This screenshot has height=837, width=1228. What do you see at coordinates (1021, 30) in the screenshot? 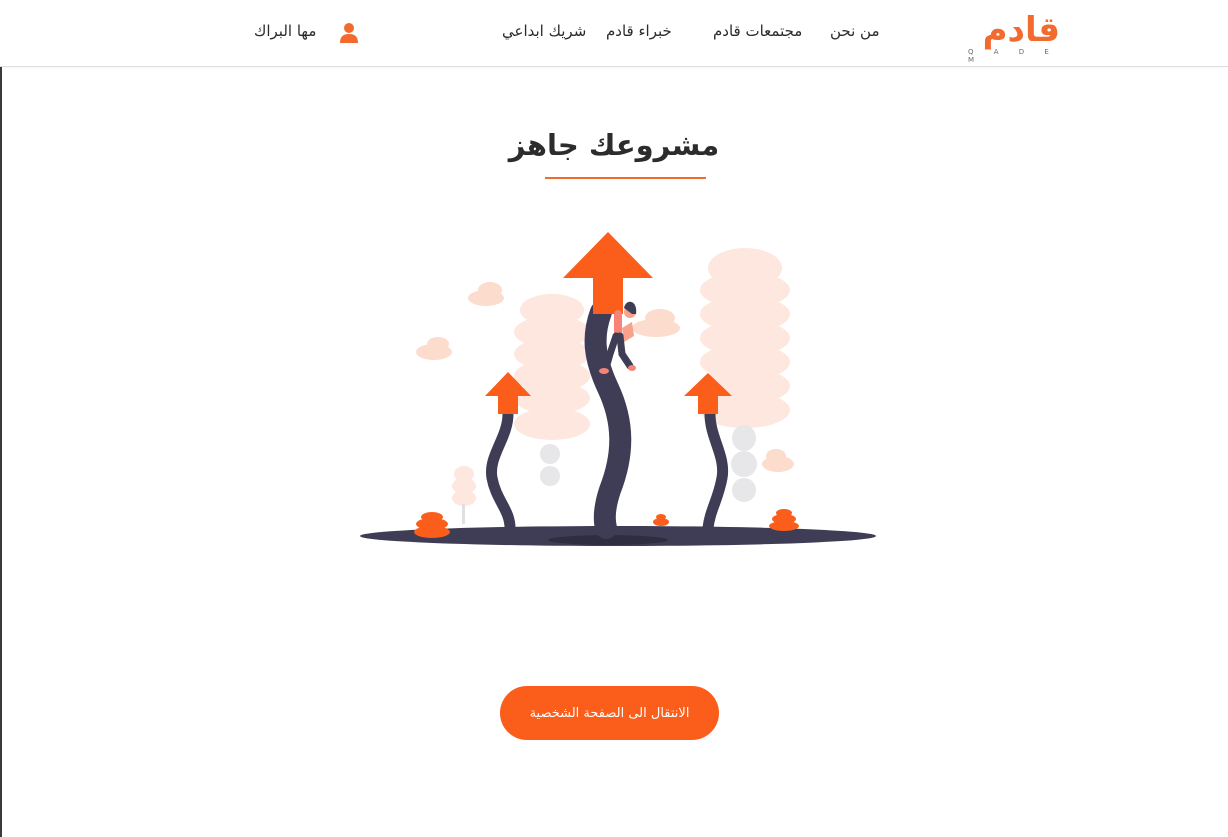
I see `logo-text: قادم` at bounding box center [1021, 30].